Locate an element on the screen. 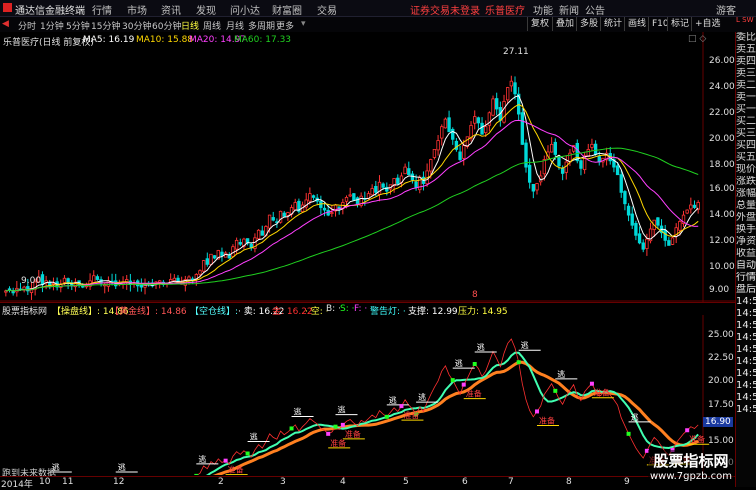  side-panel-item: 自动 is located at coordinates (746, 266).